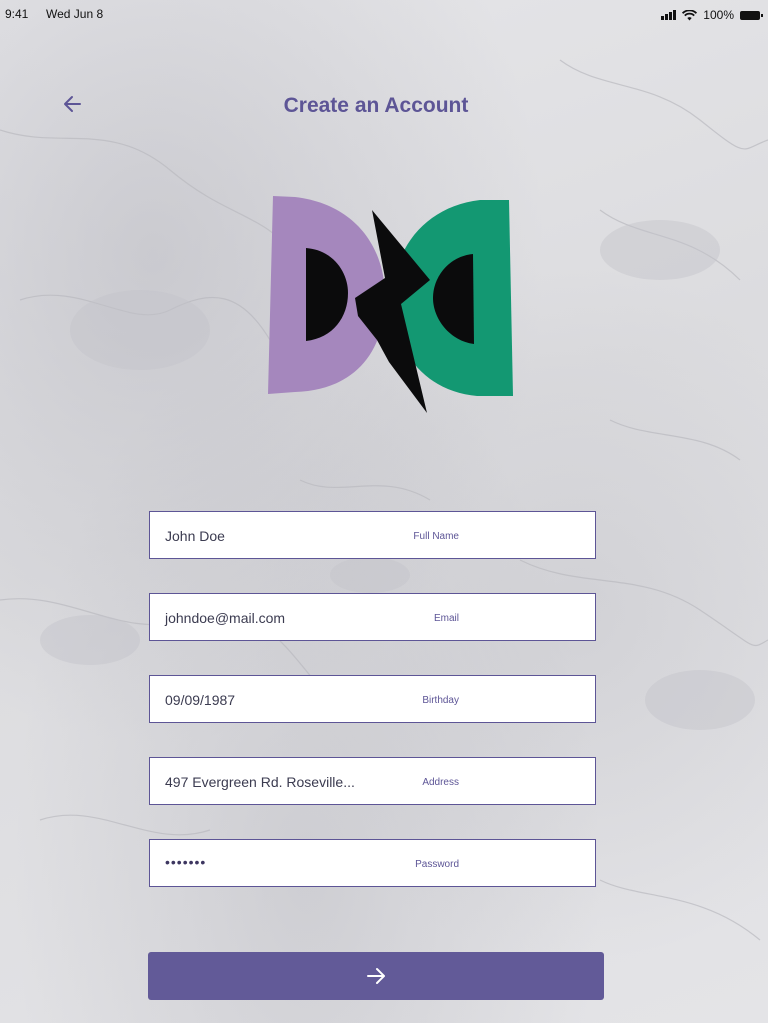 This screenshot has width=768, height=1023. I want to click on password-field: ••••••• Password, so click(372, 863).